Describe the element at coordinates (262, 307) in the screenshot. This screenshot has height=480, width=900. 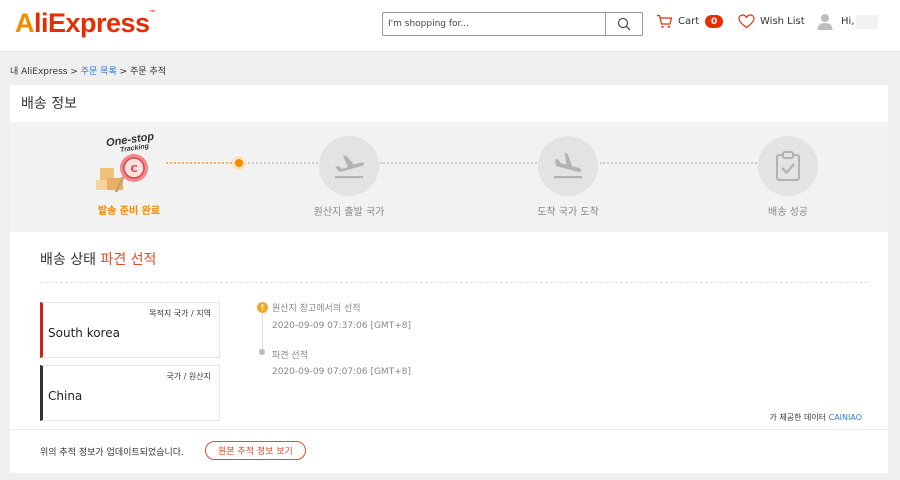
I see `exclamation-icon: !` at that location.